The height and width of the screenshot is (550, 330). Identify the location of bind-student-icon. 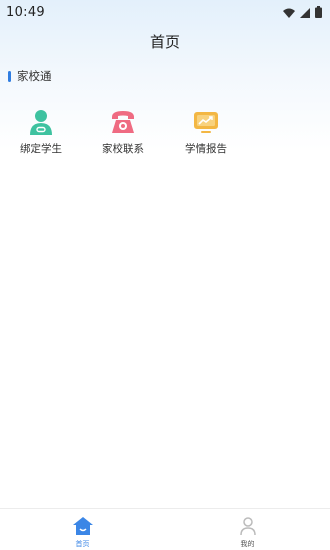
(41, 122).